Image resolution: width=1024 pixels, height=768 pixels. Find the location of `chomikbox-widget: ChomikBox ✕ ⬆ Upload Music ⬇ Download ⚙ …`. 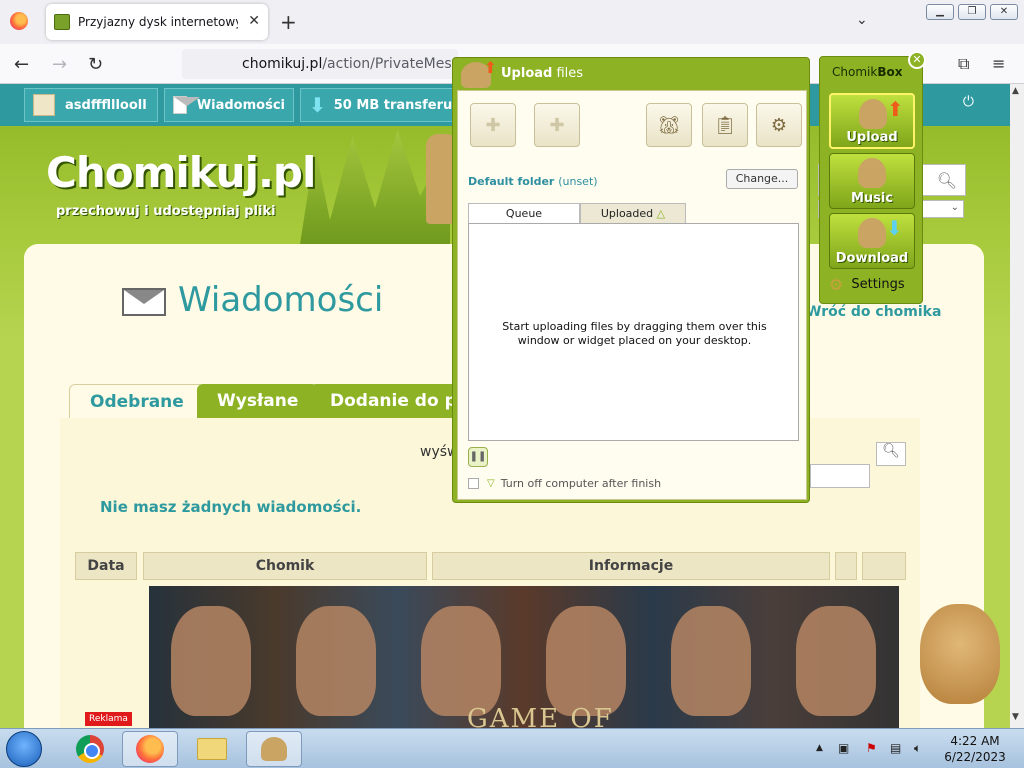

chomikbox-widget: ChomikBox ✕ ⬆ Upload Music ⬇ Download ⚙ … is located at coordinates (872, 177).